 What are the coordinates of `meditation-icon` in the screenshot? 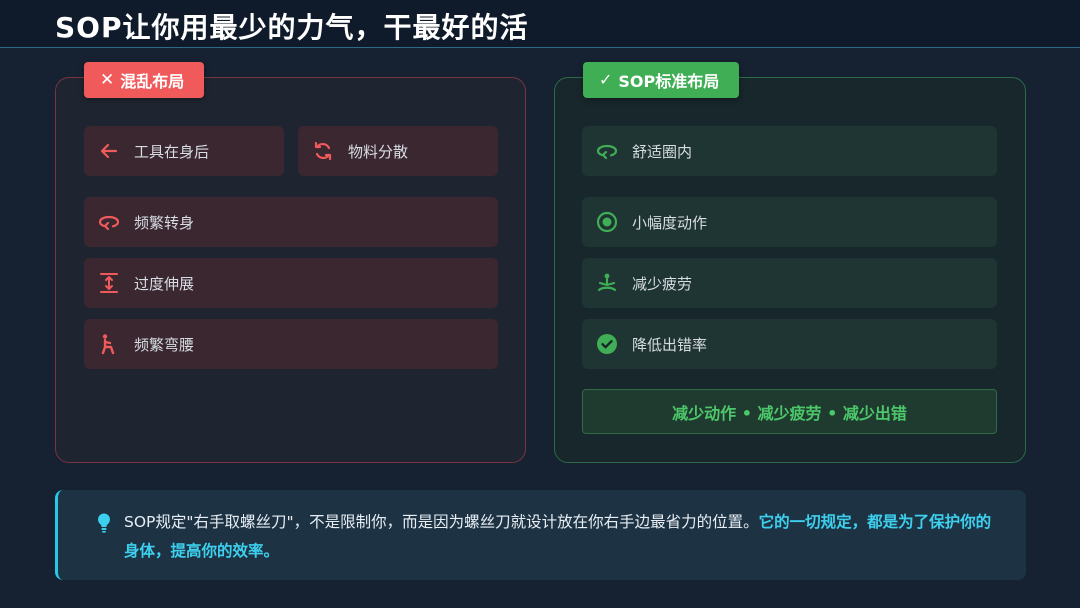 It's located at (607, 283).